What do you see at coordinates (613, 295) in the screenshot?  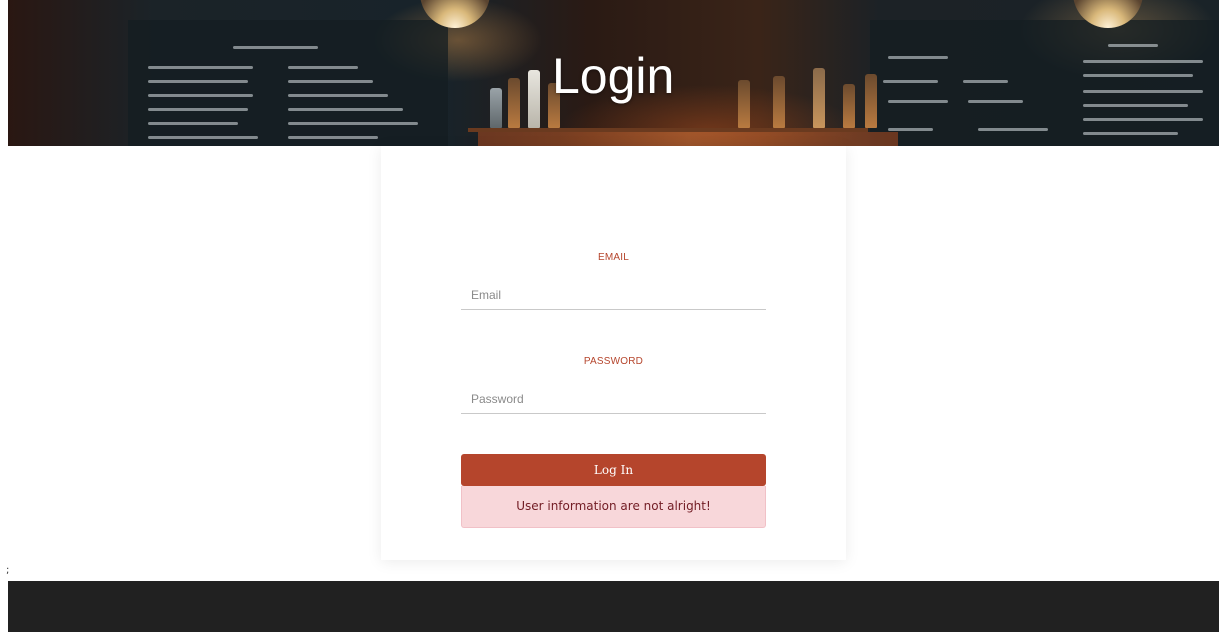 I see `email-field` at bounding box center [613, 295].